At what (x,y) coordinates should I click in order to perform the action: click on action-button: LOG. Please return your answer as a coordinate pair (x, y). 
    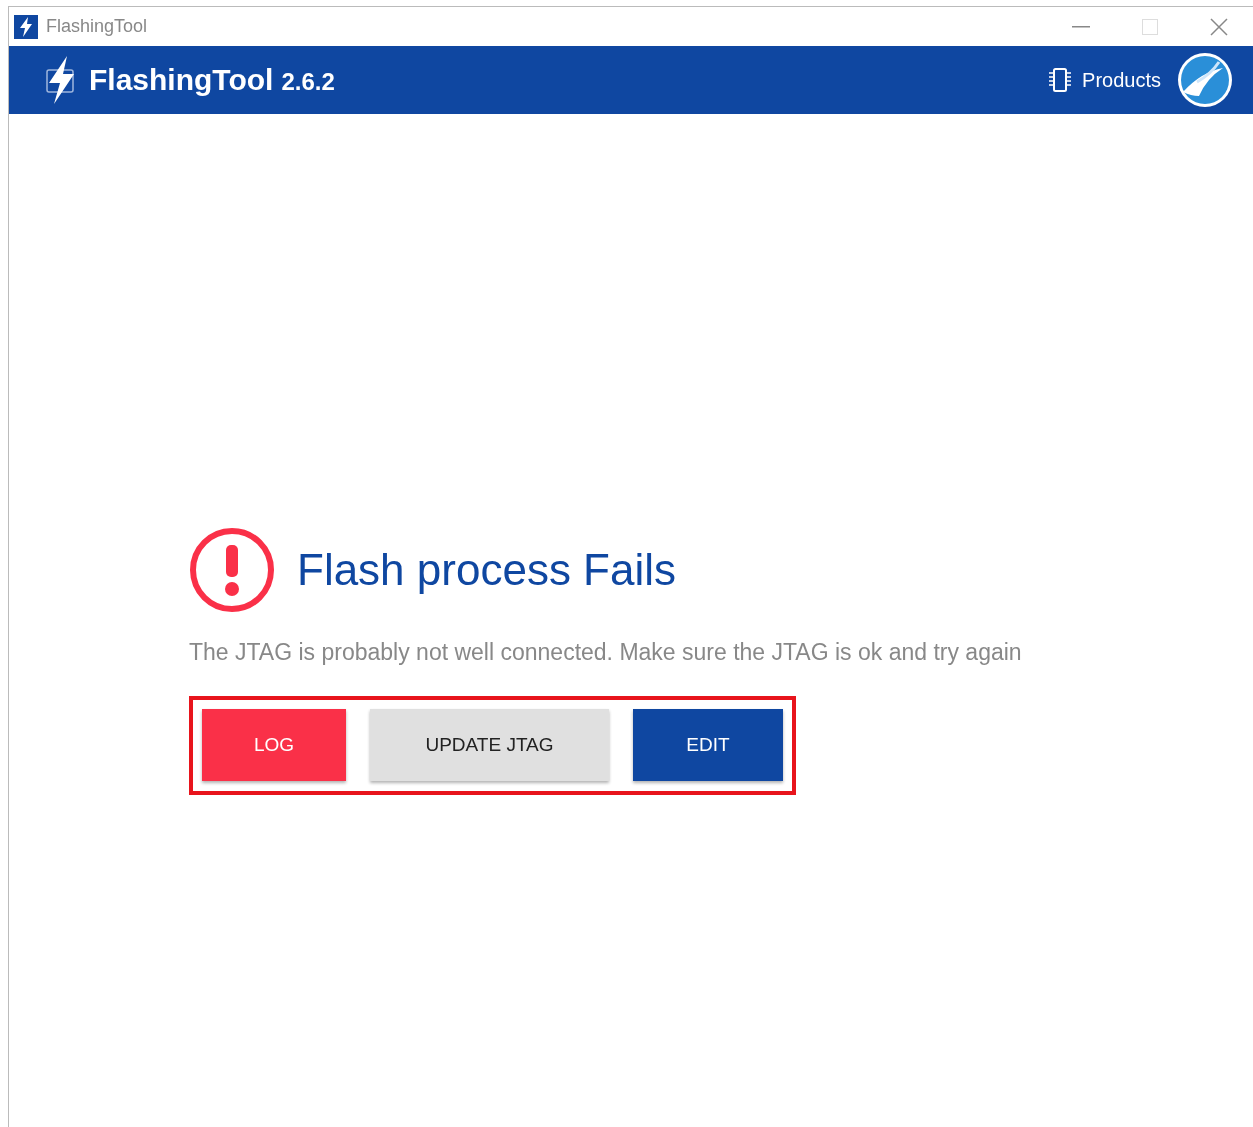
    Looking at the image, I should click on (274, 745).